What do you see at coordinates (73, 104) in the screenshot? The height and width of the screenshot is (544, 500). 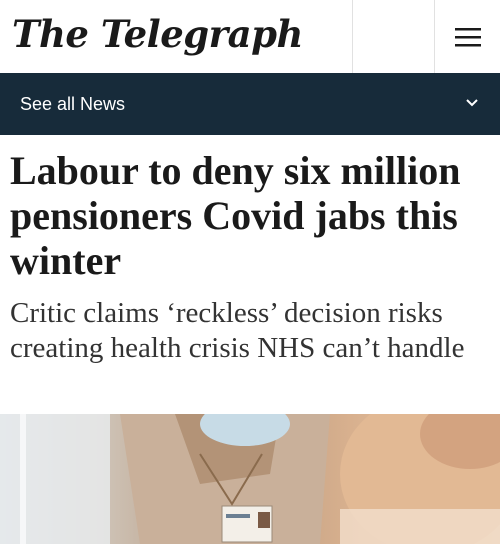 I see `see-all-news-label: See all News` at bounding box center [73, 104].